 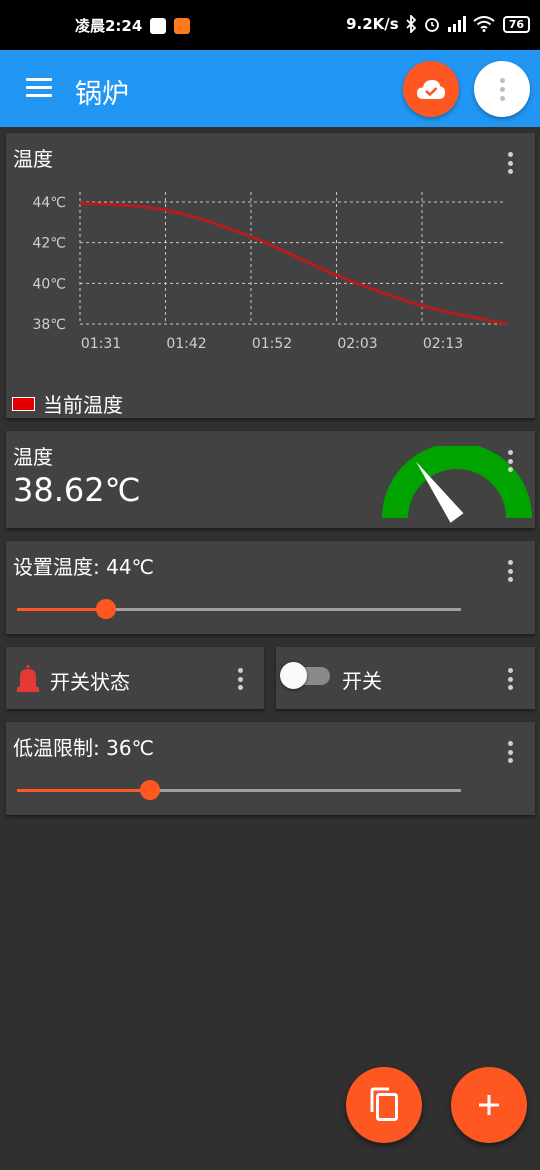 I want to click on menu-icon, so click(x=39, y=88).